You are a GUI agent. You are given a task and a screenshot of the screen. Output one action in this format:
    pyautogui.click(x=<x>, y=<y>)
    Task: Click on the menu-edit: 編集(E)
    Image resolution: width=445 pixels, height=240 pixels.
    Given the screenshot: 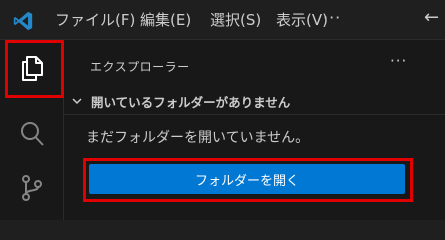 What is the action you would take?
    pyautogui.click(x=165, y=20)
    